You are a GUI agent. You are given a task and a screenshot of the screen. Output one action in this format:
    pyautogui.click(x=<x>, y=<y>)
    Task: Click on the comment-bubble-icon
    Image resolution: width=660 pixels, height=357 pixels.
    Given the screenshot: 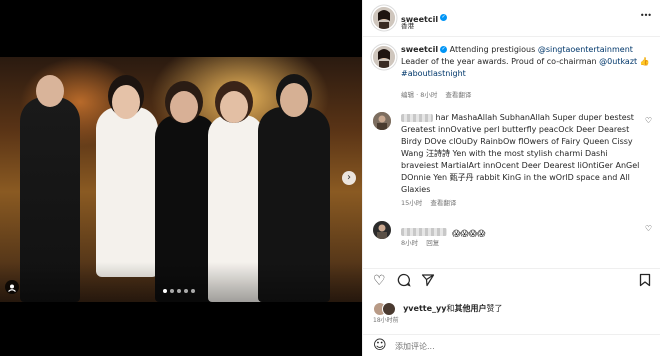 What is the action you would take?
    pyautogui.click(x=404, y=280)
    